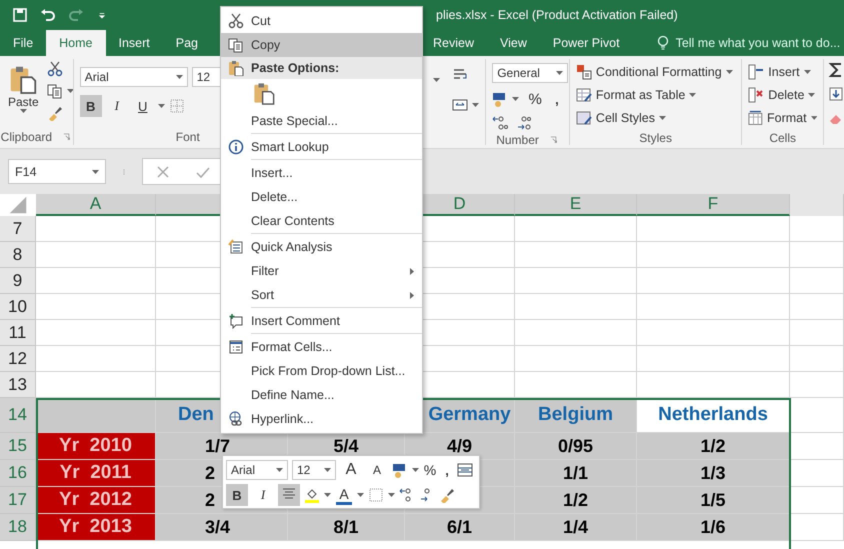  Describe the element at coordinates (713, 473) in the screenshot. I see `table-cell: 1/3` at that location.